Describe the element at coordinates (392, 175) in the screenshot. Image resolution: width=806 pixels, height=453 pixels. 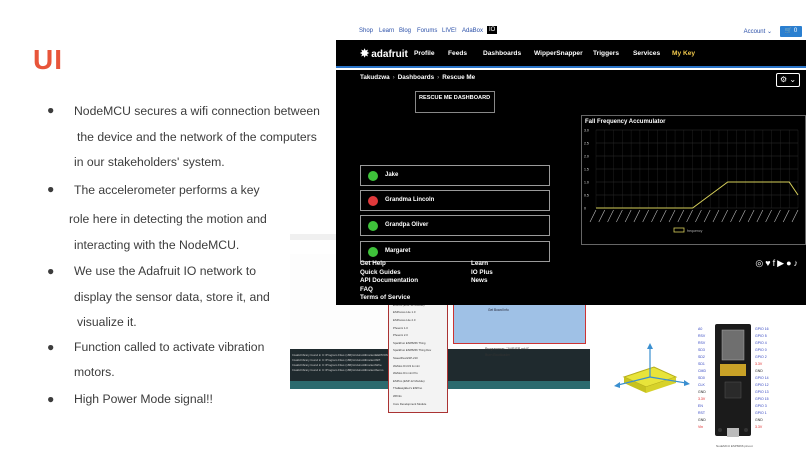
I see `indicator-label: Jake` at that location.